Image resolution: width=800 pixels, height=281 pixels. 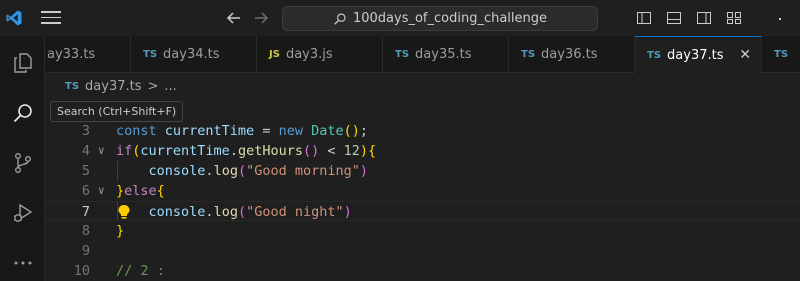 I want to click on line-number: 5, so click(x=85, y=171).